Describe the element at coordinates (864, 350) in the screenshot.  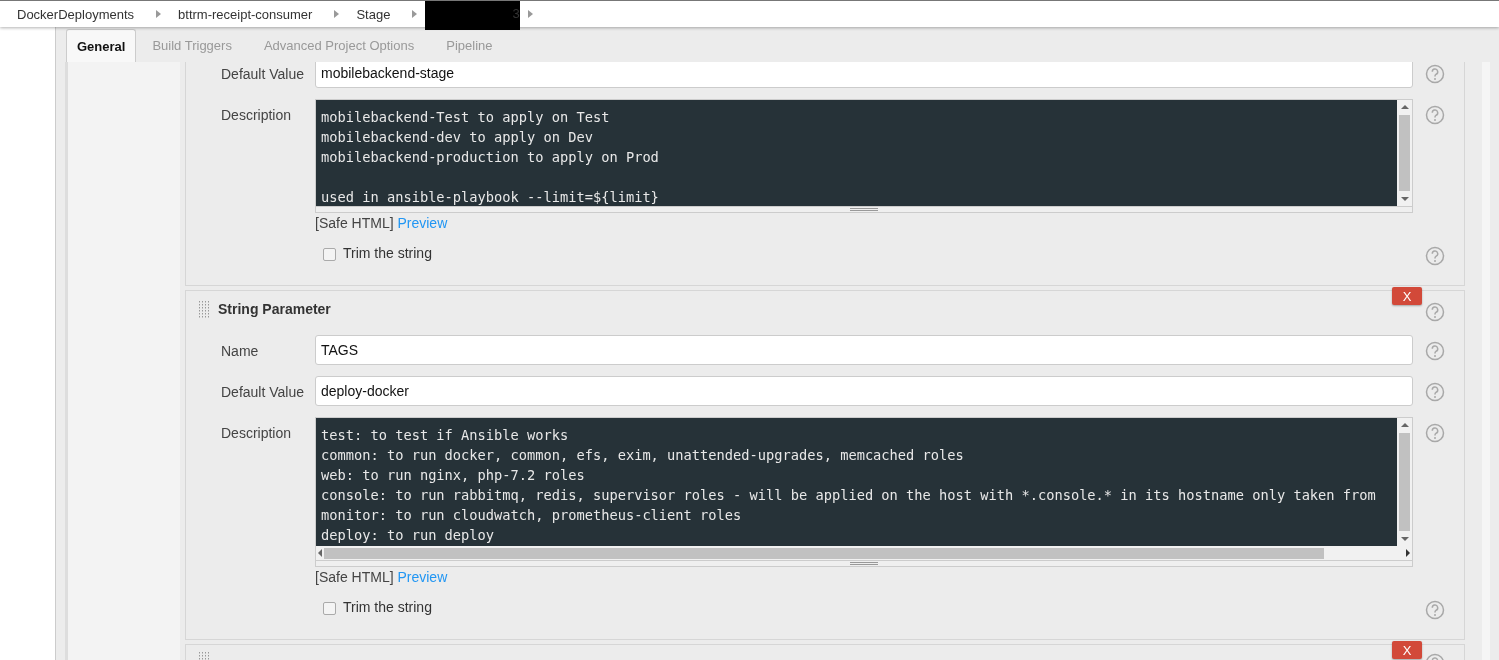
I see `text-field: TAGS` at that location.